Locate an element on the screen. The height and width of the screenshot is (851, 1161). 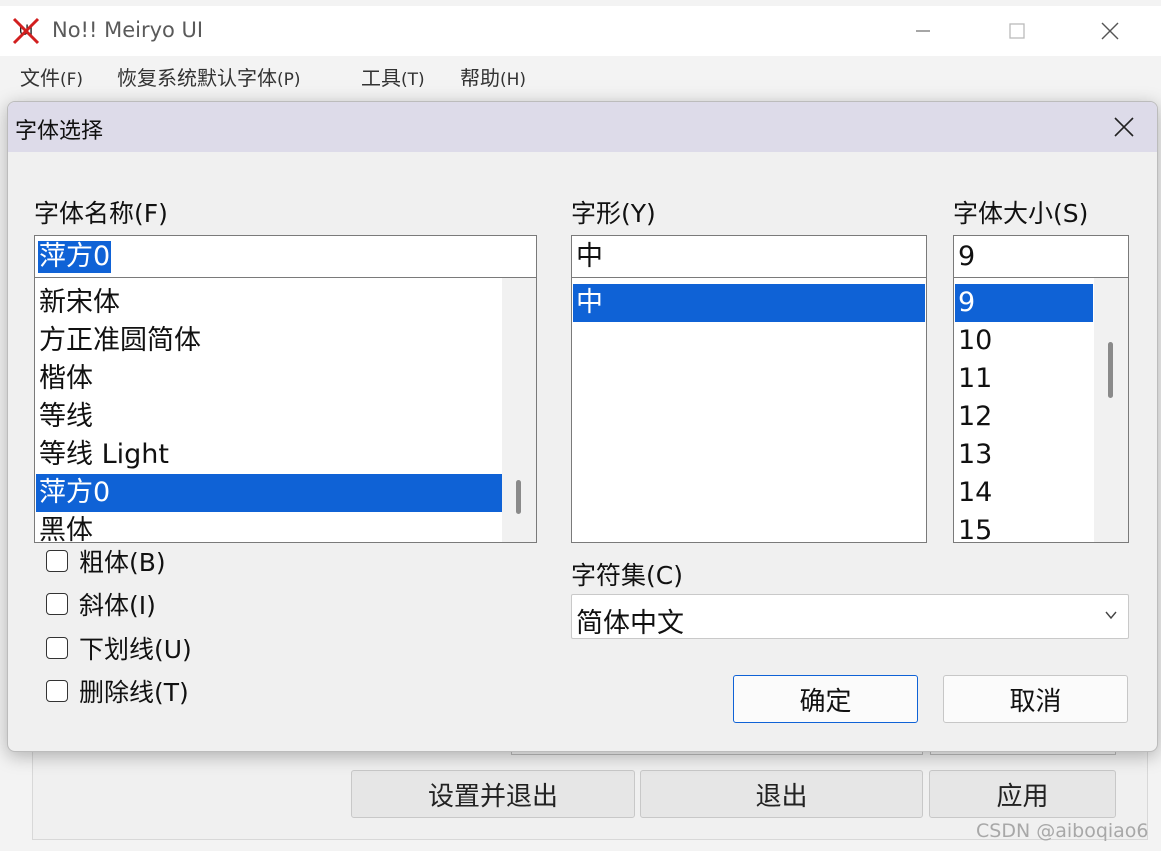
charset-select: 简体中文 is located at coordinates (850, 616).